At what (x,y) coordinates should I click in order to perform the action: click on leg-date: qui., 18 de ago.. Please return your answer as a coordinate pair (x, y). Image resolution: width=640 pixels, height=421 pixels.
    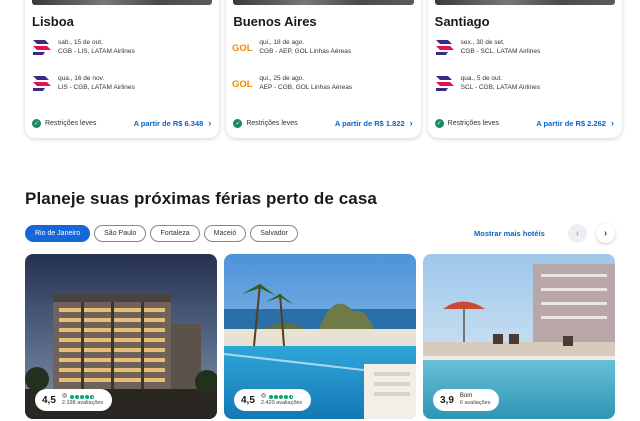
    Looking at the image, I should click on (282, 42).